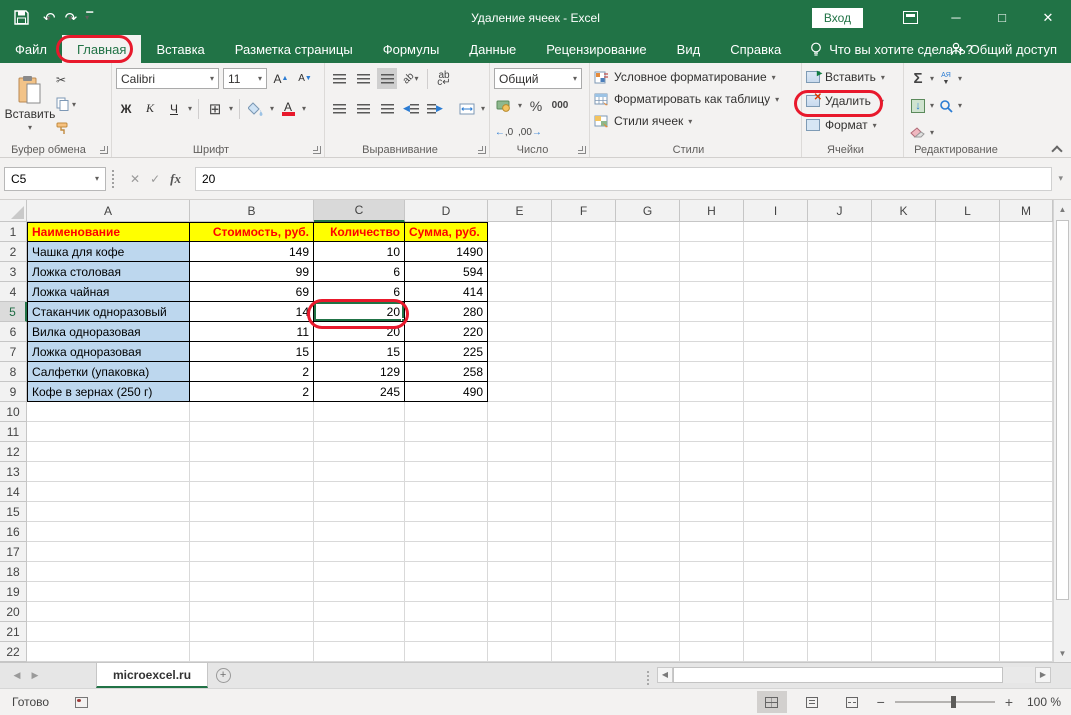  I want to click on cell-D19, so click(446, 592).